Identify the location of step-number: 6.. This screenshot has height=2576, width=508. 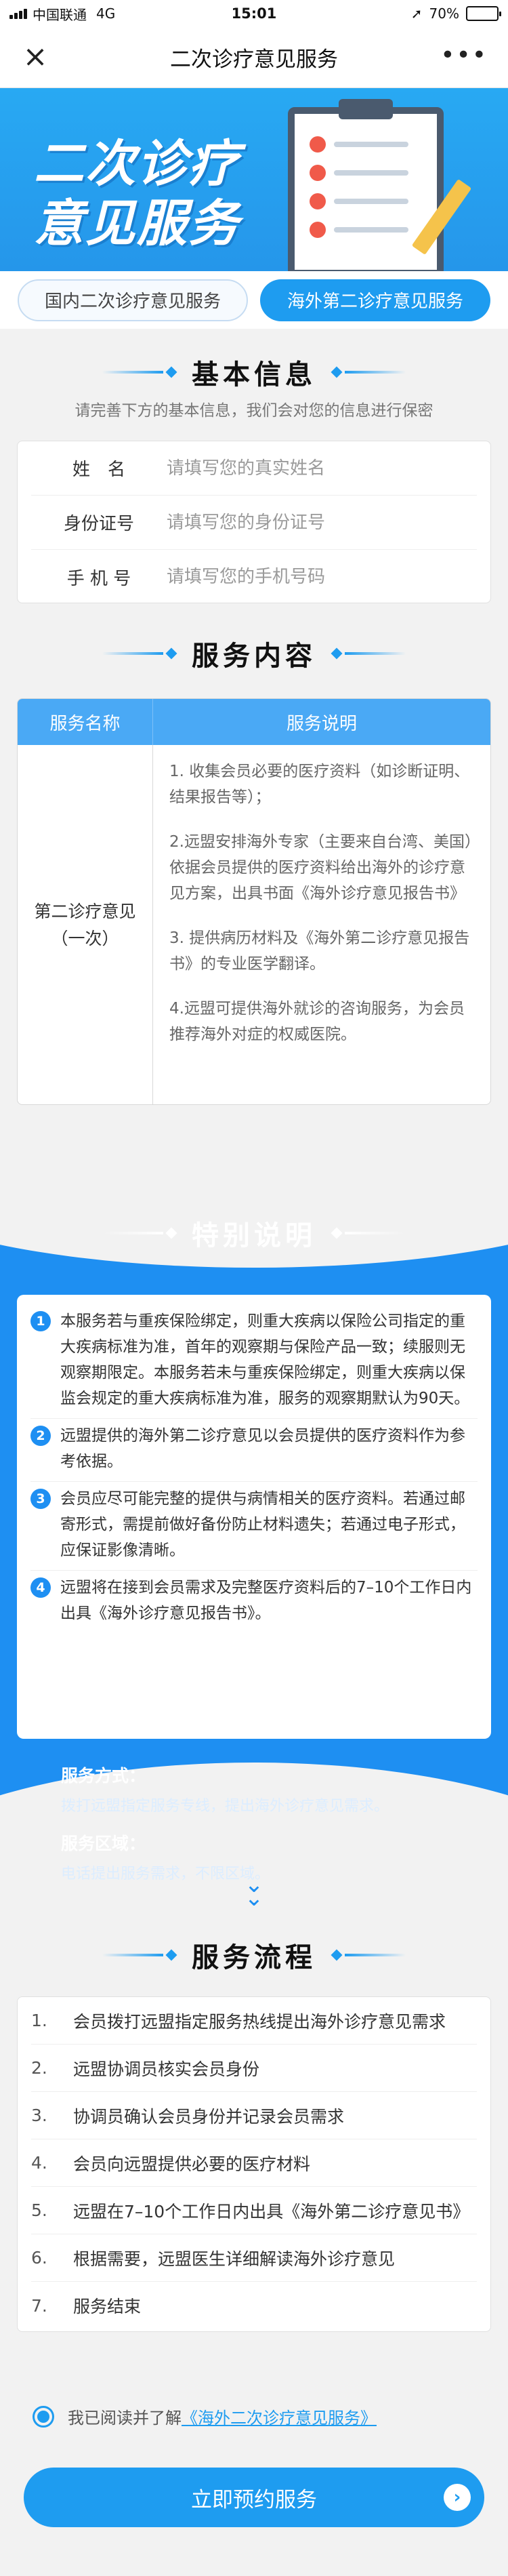
(39, 2258).